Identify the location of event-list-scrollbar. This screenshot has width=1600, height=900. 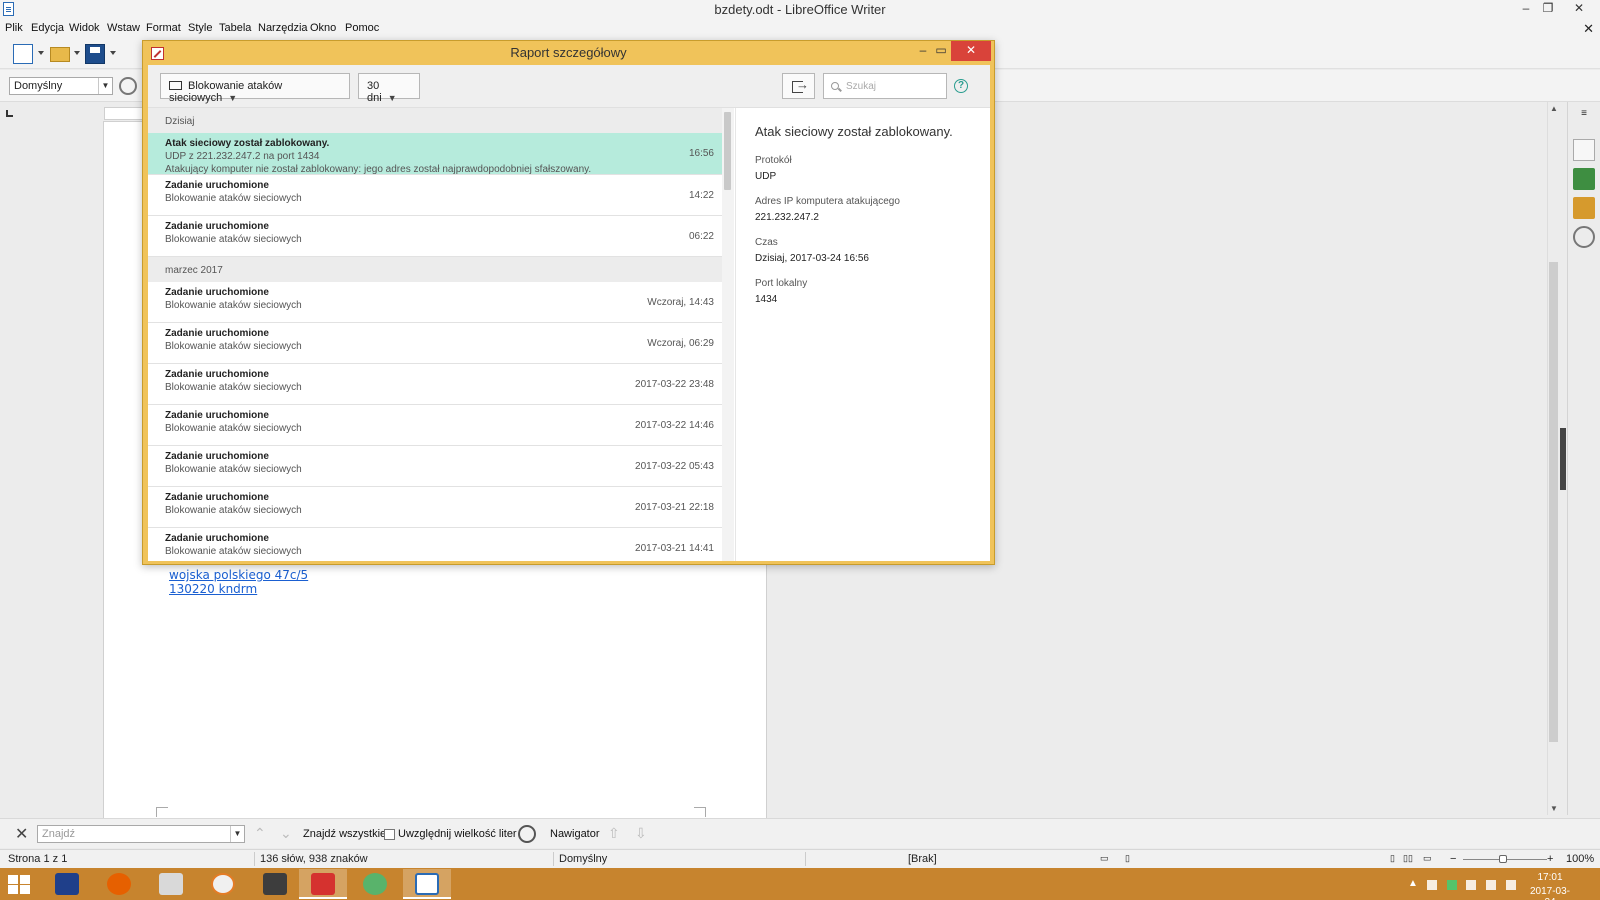
(728, 334).